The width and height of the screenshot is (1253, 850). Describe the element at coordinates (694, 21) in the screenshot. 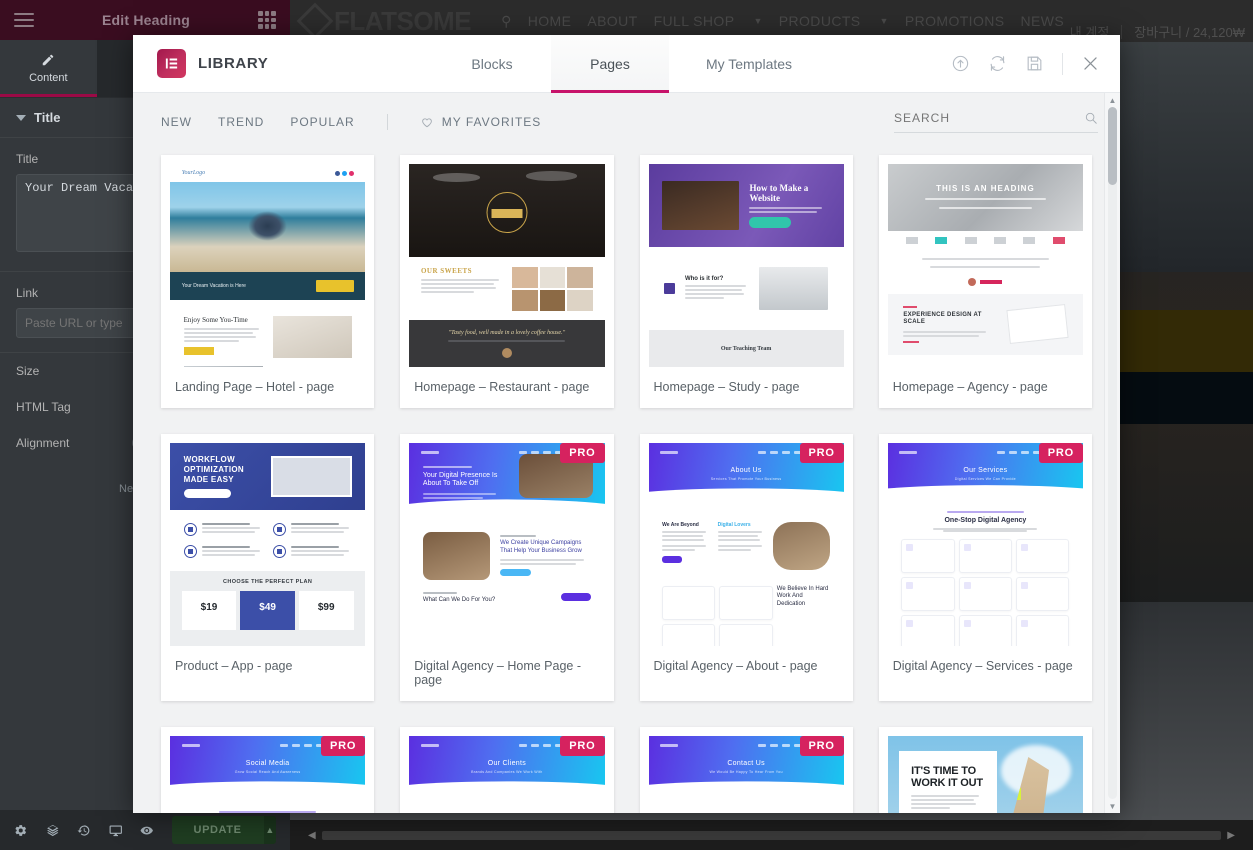

I see `site-menu-item-fullshop: FULL SHOP` at that location.